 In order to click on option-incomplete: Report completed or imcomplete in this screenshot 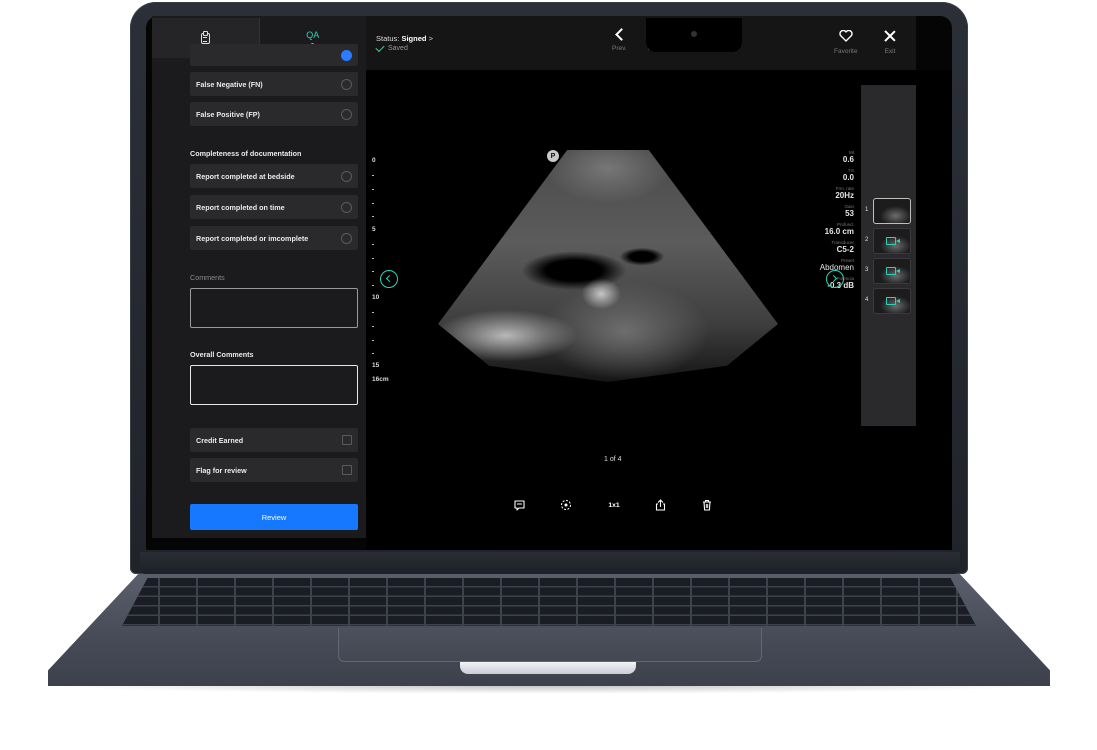, I will do `click(274, 238)`.